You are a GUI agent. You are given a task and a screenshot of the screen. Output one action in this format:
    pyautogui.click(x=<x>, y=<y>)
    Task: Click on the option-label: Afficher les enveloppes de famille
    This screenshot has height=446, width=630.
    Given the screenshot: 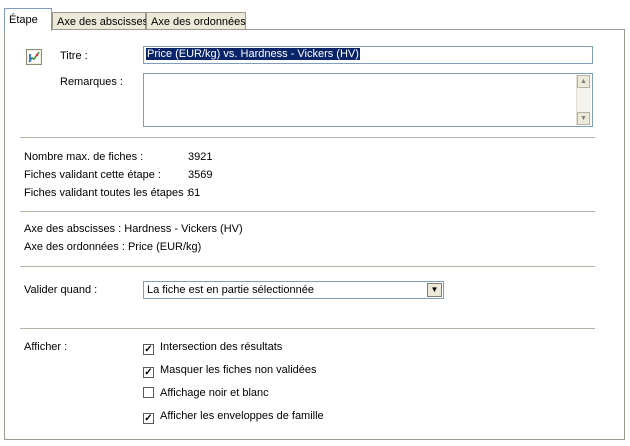 What is the action you would take?
    pyautogui.click(x=242, y=416)
    